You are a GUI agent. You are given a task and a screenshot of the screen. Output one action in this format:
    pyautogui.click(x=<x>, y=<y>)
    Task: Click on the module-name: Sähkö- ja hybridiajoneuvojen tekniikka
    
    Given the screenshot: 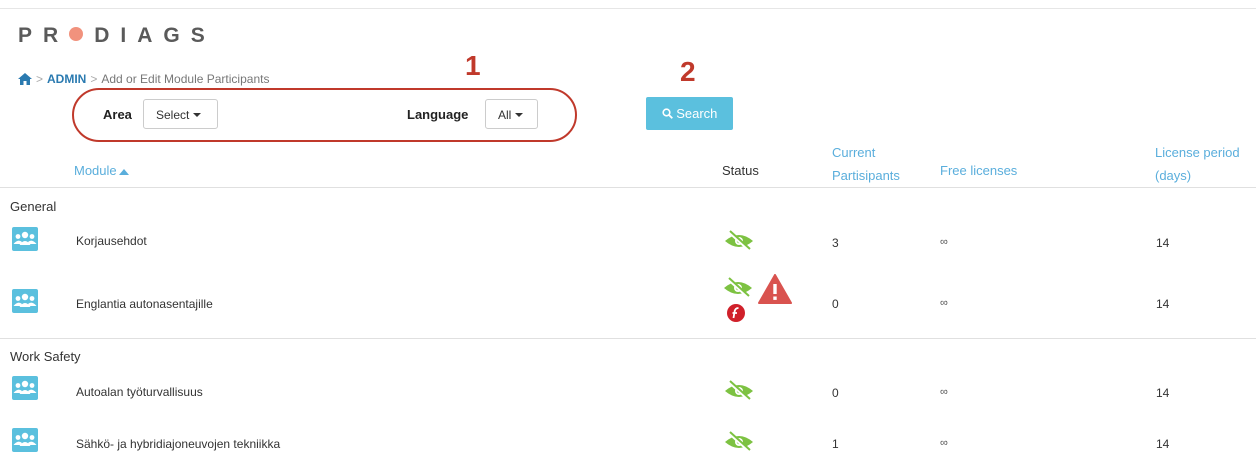 What is the action you would take?
    pyautogui.click(x=178, y=444)
    